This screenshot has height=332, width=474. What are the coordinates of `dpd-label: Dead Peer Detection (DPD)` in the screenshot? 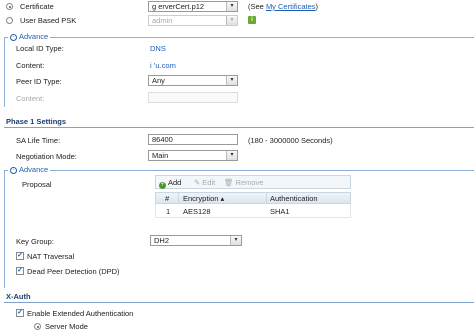 It's located at (73, 271).